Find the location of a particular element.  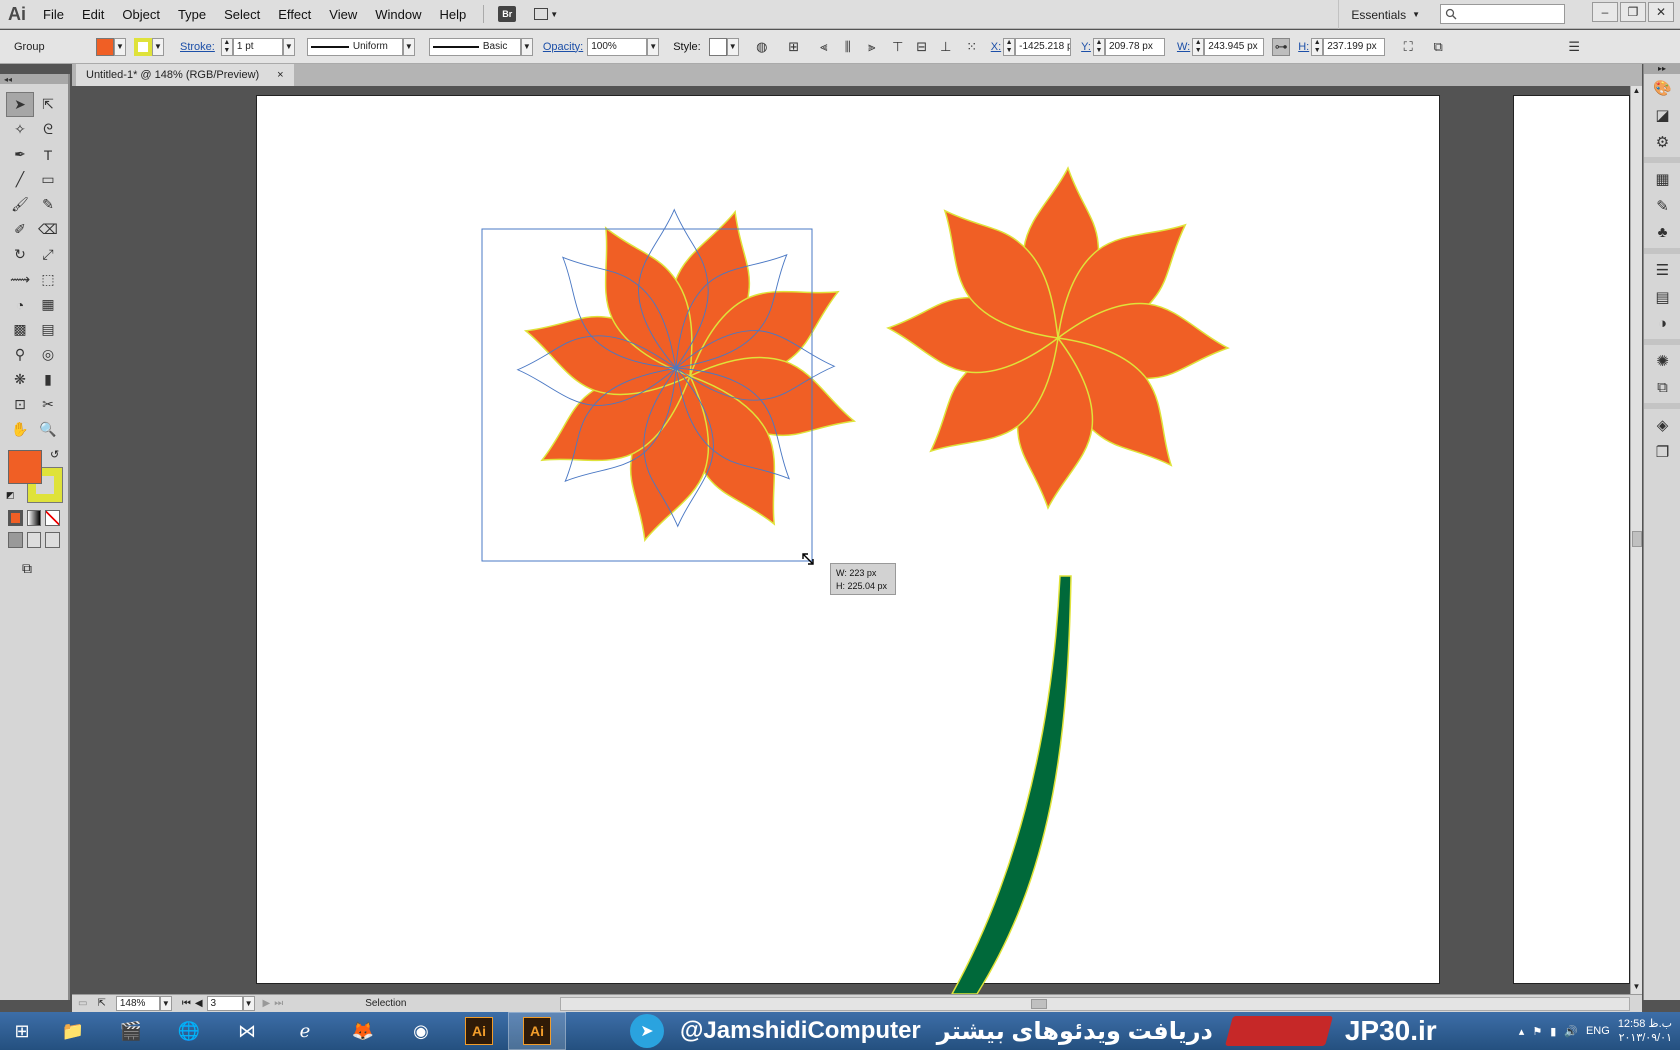

scroll-down-icon: ▼ is located at coordinates (1636, 988).